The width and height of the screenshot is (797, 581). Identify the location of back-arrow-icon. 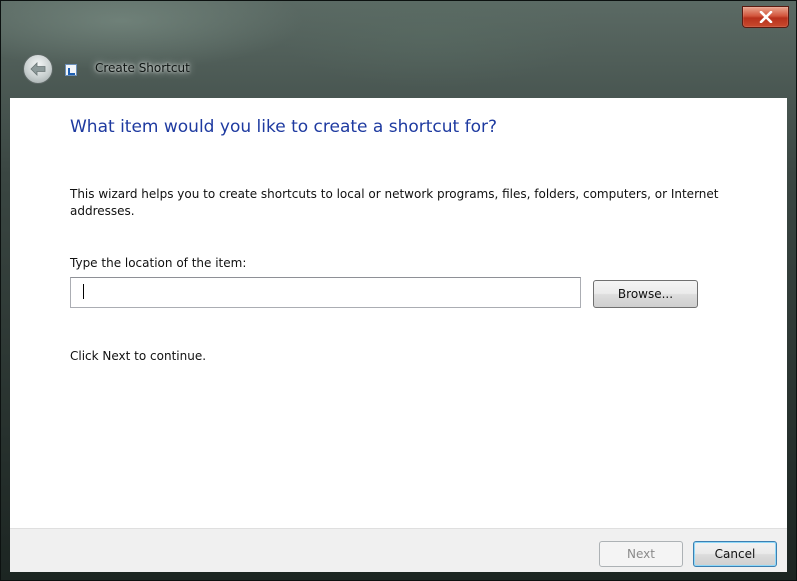
(38, 69).